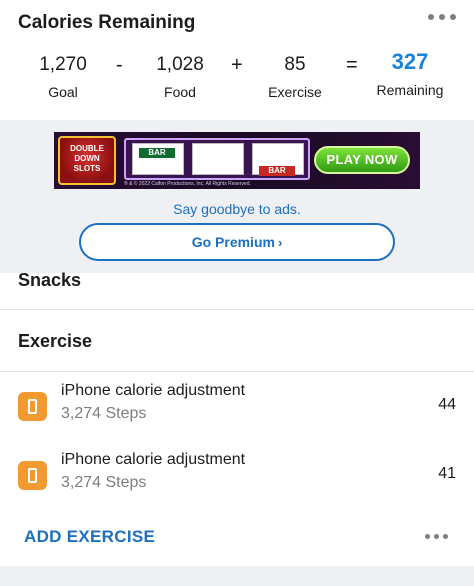  What do you see at coordinates (447, 473) in the screenshot?
I see `exercise-entry-calories: 41` at bounding box center [447, 473].